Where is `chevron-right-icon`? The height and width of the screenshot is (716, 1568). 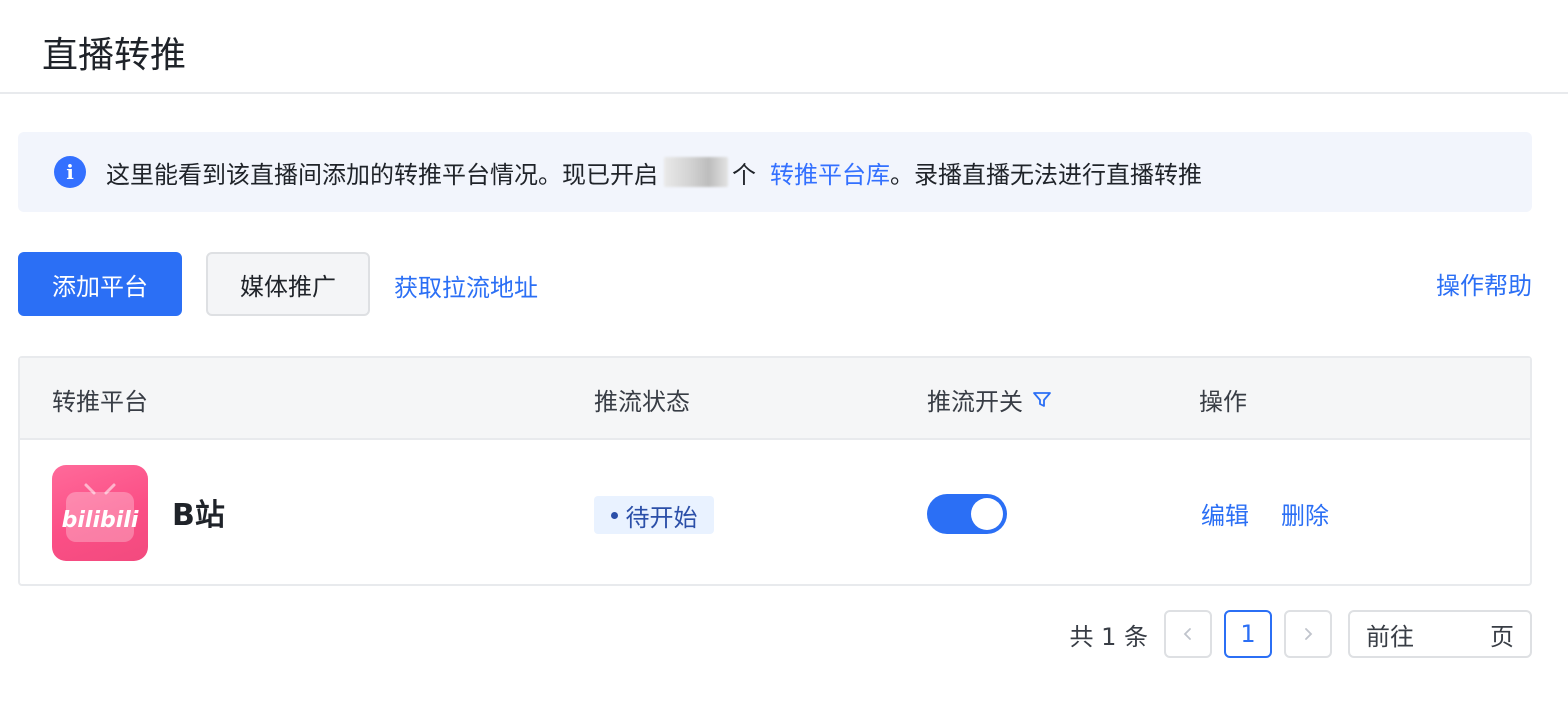 chevron-right-icon is located at coordinates (1309, 634).